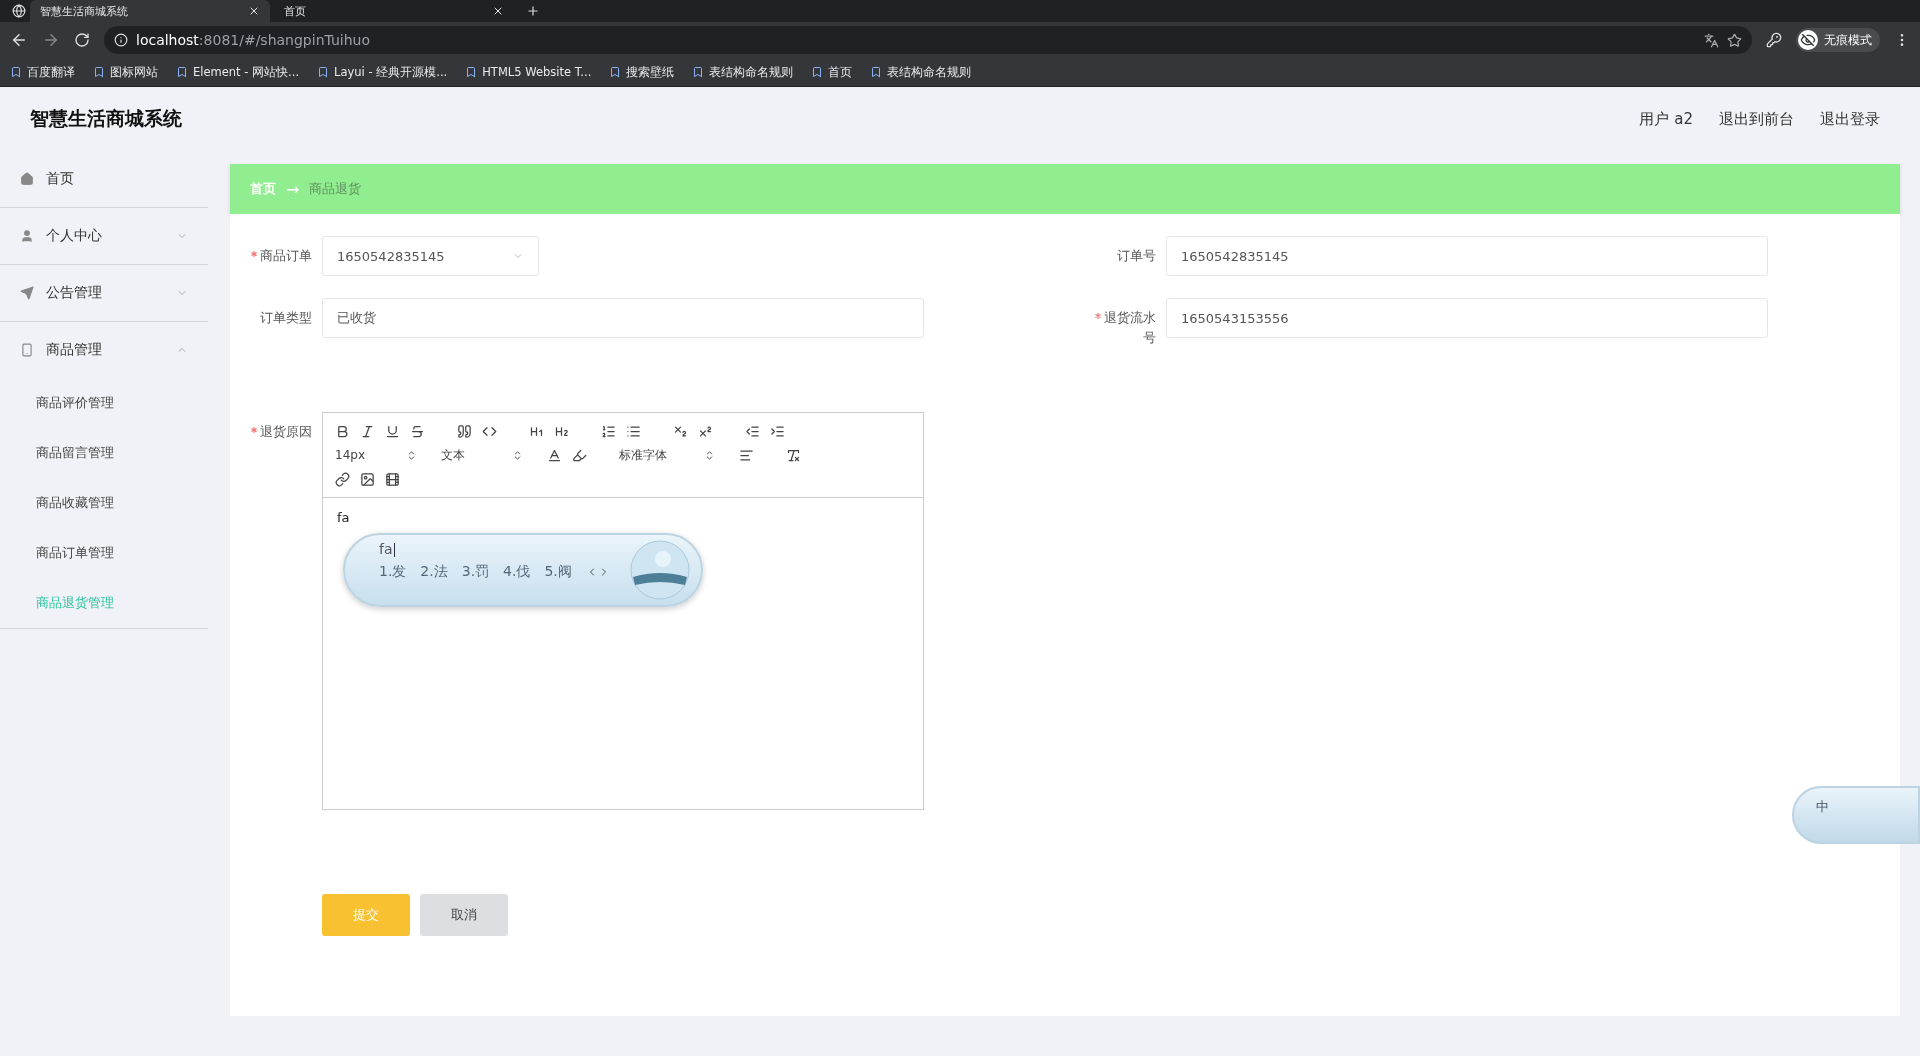 The width and height of the screenshot is (1920, 1056). I want to click on sidebar-subitem: 商品评价管理, so click(104, 403).